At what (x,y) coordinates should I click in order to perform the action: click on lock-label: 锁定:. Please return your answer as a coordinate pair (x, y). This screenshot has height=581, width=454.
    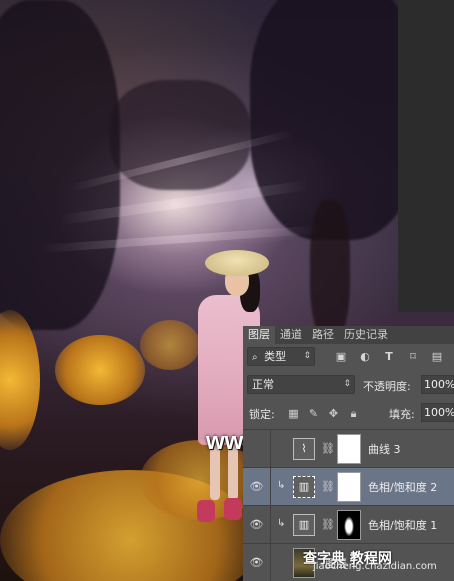
    Looking at the image, I should click on (262, 414).